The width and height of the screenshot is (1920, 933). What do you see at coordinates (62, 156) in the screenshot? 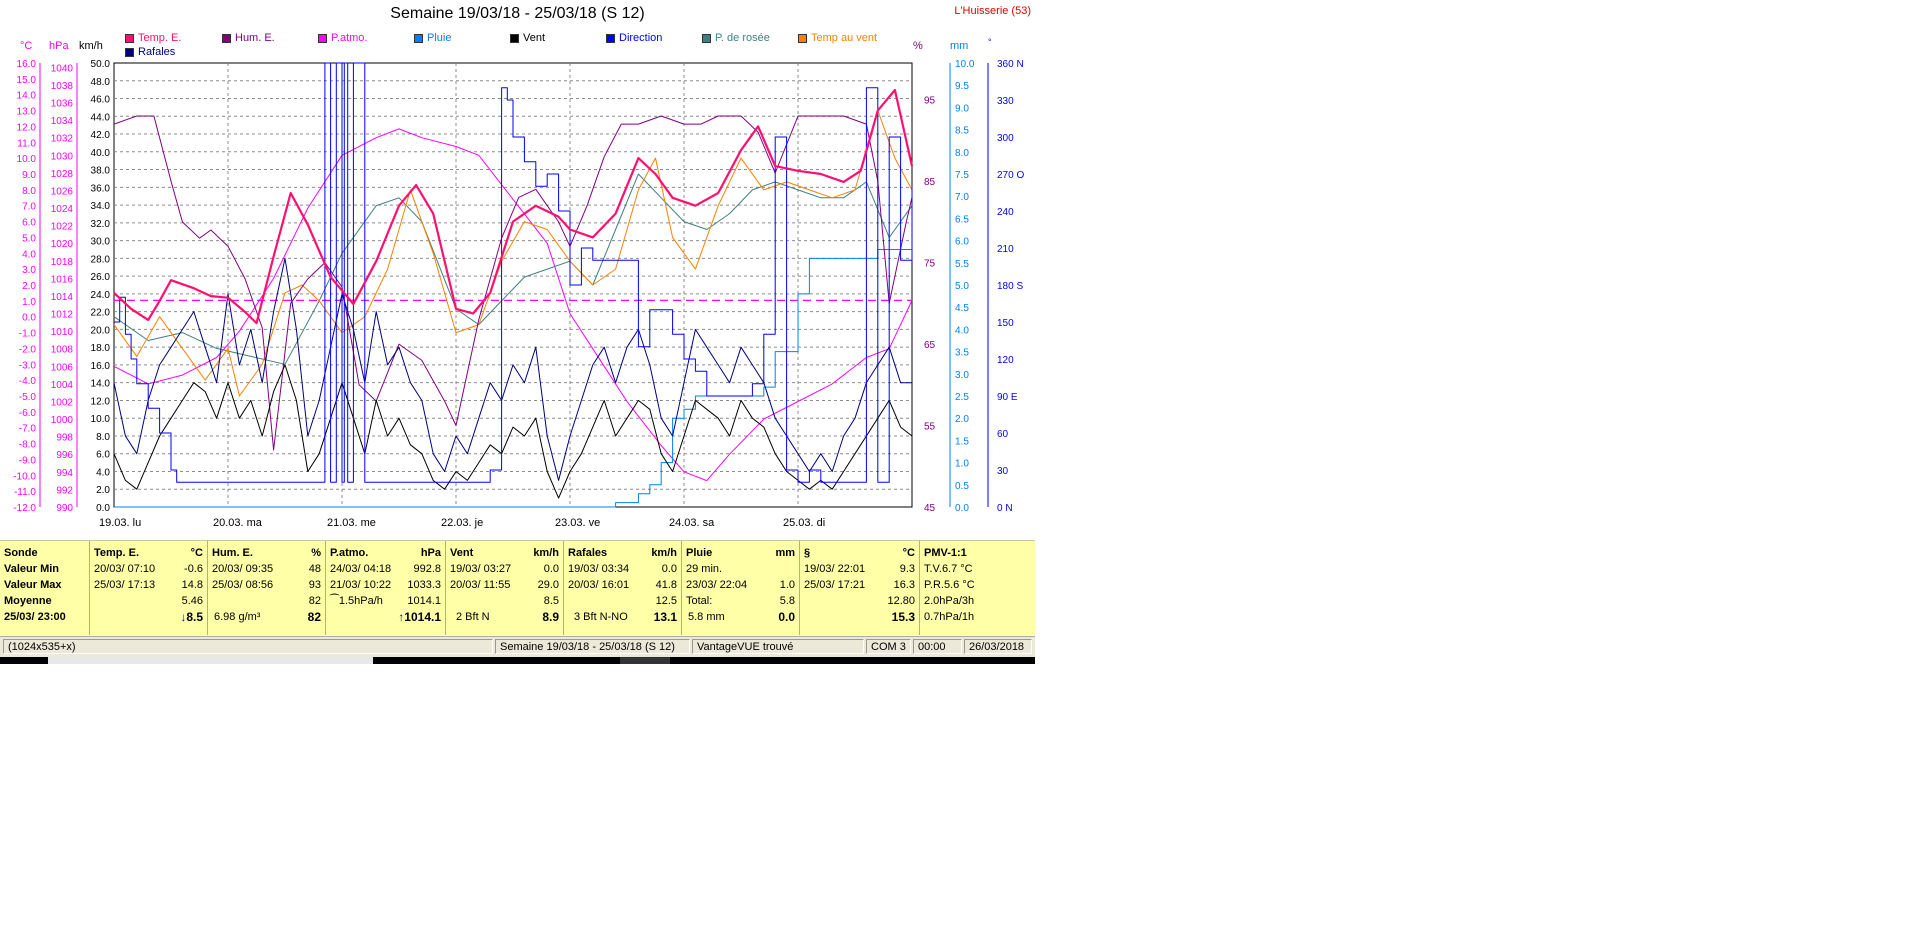
I see `pressure-tick-label: 1030` at bounding box center [62, 156].